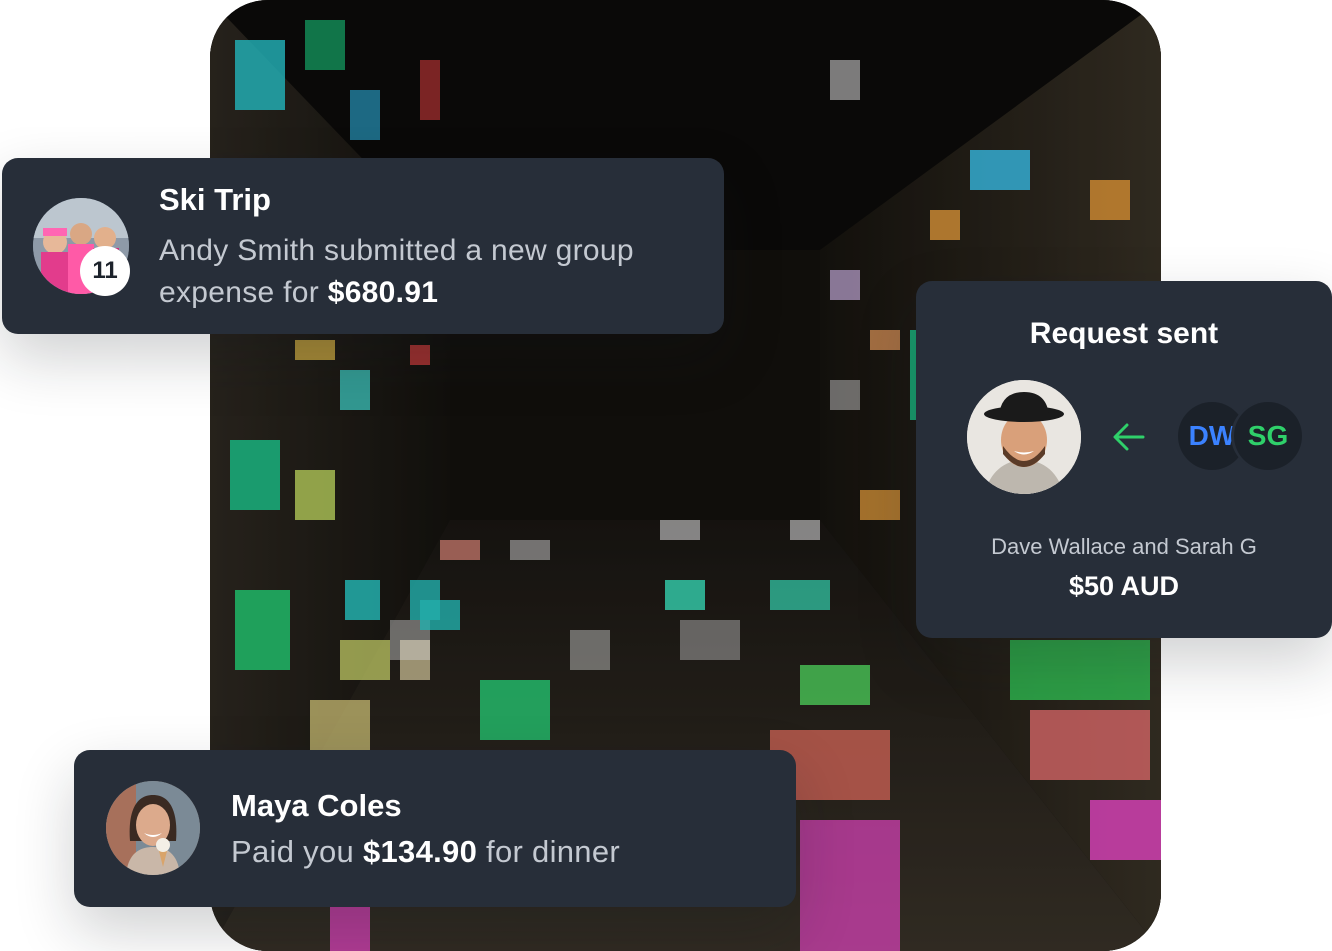  What do you see at coordinates (1124, 586) in the screenshot?
I see `request-amount: $50 AUD` at bounding box center [1124, 586].